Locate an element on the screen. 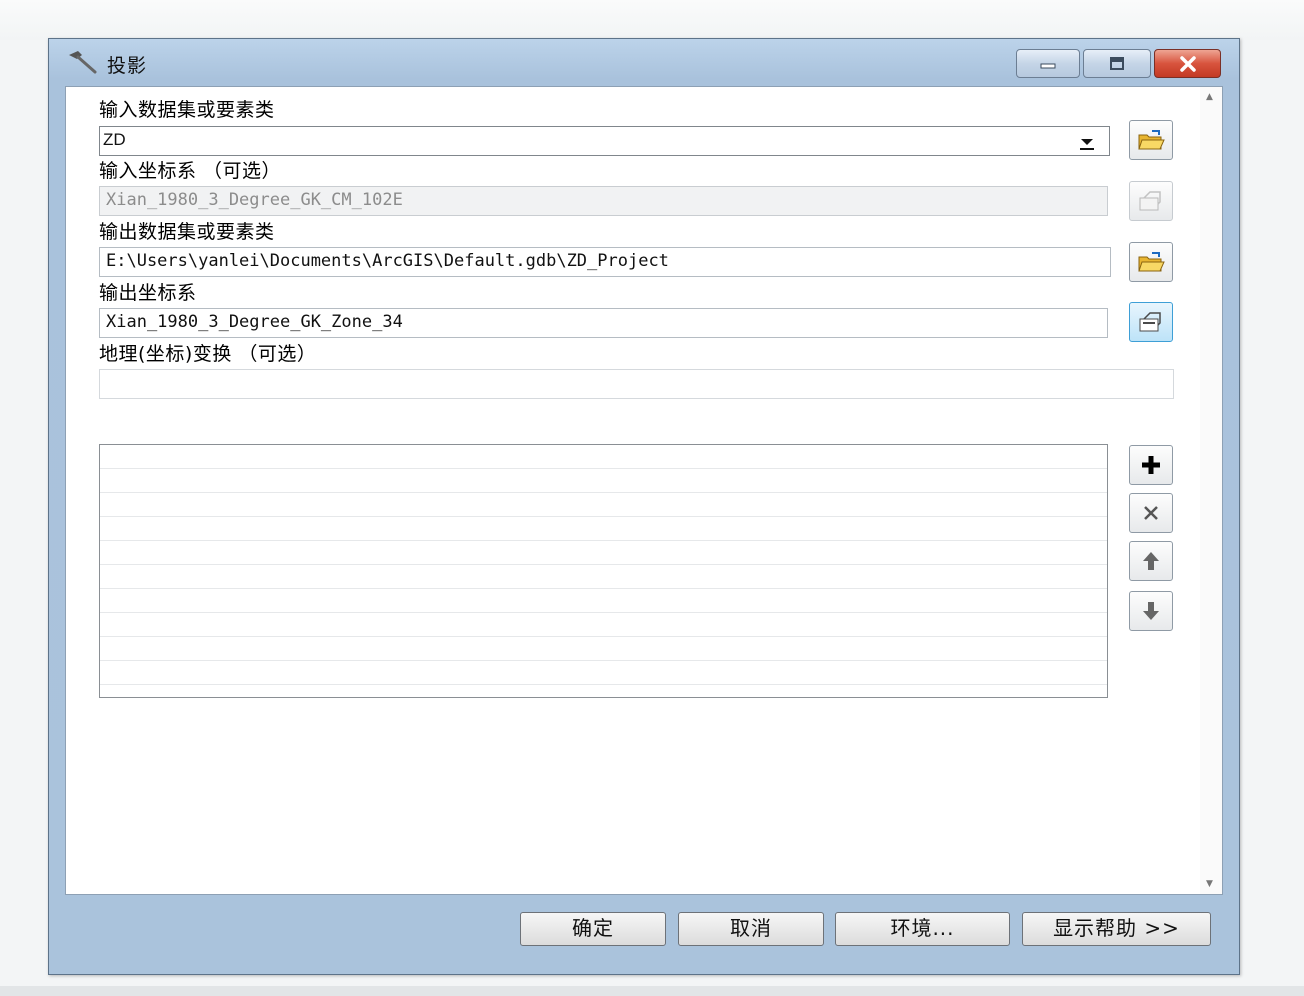 Image resolution: width=1304 pixels, height=996 pixels. input-dataset-combo: ZD is located at coordinates (604, 141).